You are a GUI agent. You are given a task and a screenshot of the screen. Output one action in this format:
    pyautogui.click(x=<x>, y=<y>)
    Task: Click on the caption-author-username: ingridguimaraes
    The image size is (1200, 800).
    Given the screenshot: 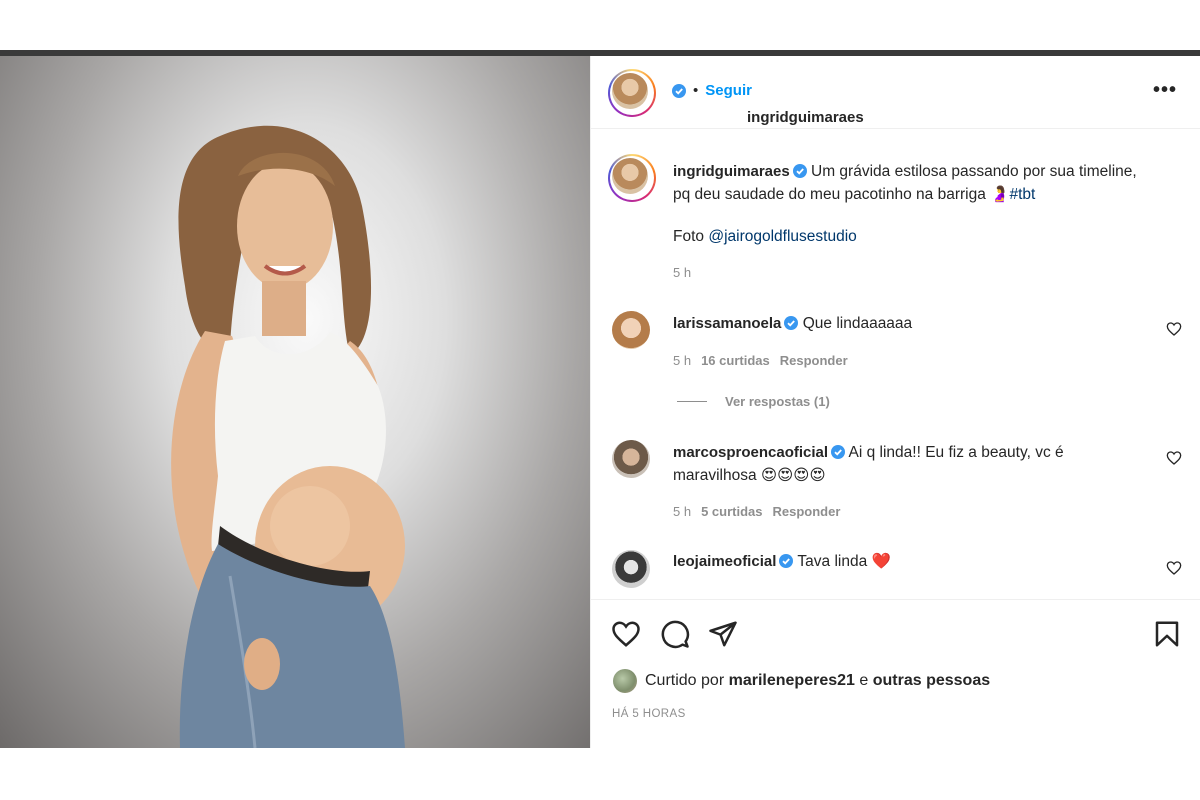 What is the action you would take?
    pyautogui.click(x=731, y=171)
    